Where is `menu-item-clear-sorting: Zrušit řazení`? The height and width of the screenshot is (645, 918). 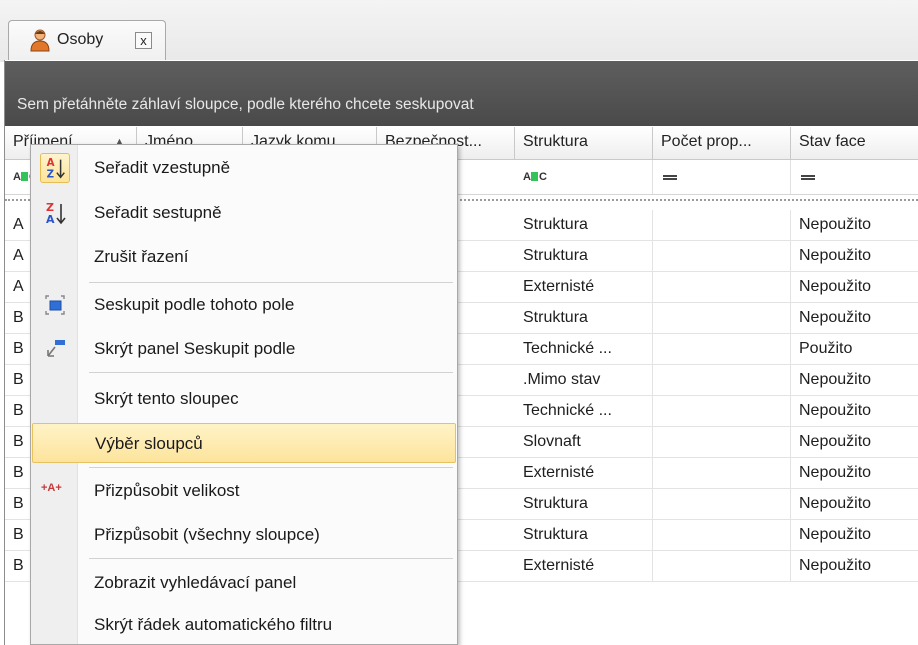
menu-item-clear-sorting: Zrušit řazení is located at coordinates (244, 257).